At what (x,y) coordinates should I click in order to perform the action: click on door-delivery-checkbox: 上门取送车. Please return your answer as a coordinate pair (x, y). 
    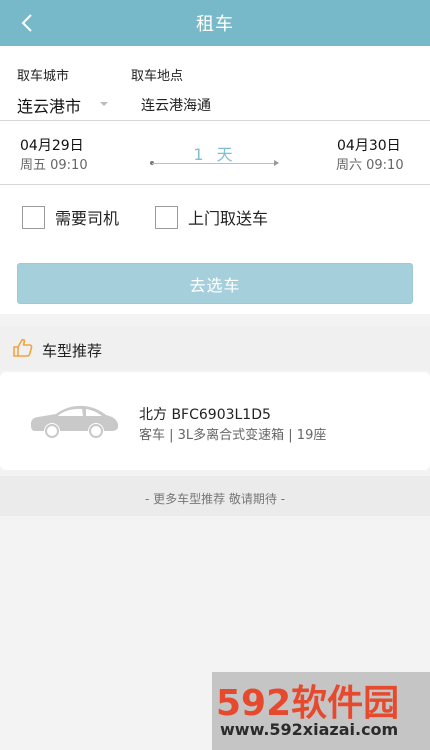
    Looking at the image, I should click on (211, 217).